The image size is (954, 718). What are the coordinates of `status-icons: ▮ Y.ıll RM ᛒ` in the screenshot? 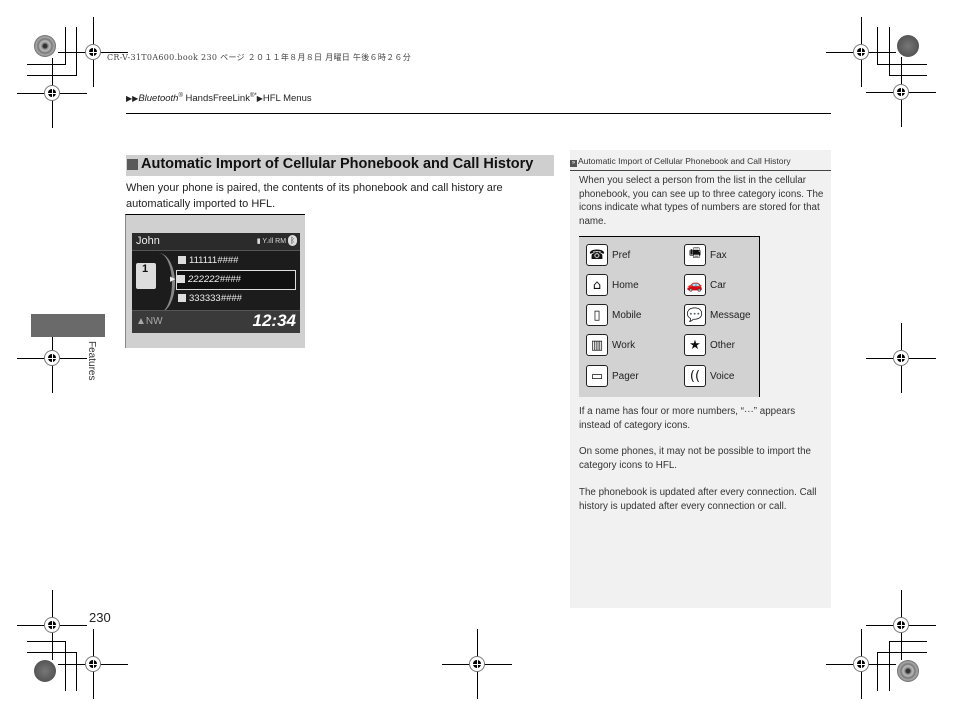 It's located at (277, 240).